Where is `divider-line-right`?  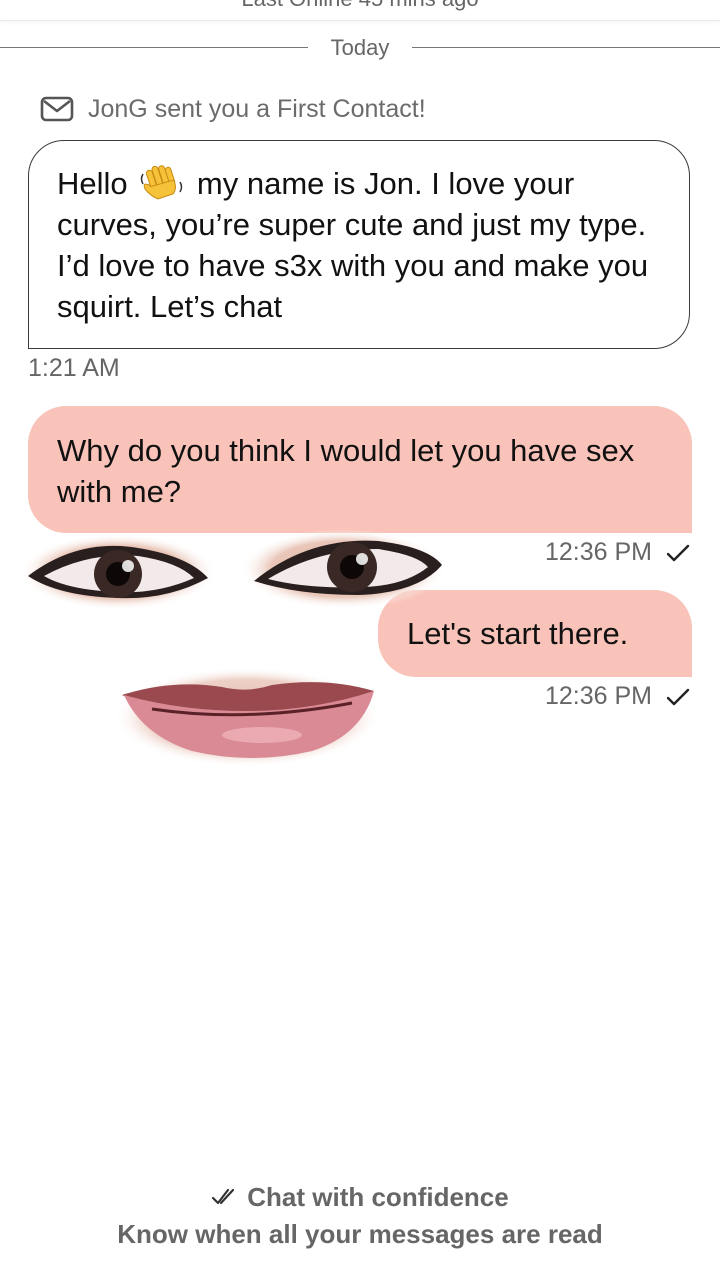 divider-line-right is located at coordinates (566, 47).